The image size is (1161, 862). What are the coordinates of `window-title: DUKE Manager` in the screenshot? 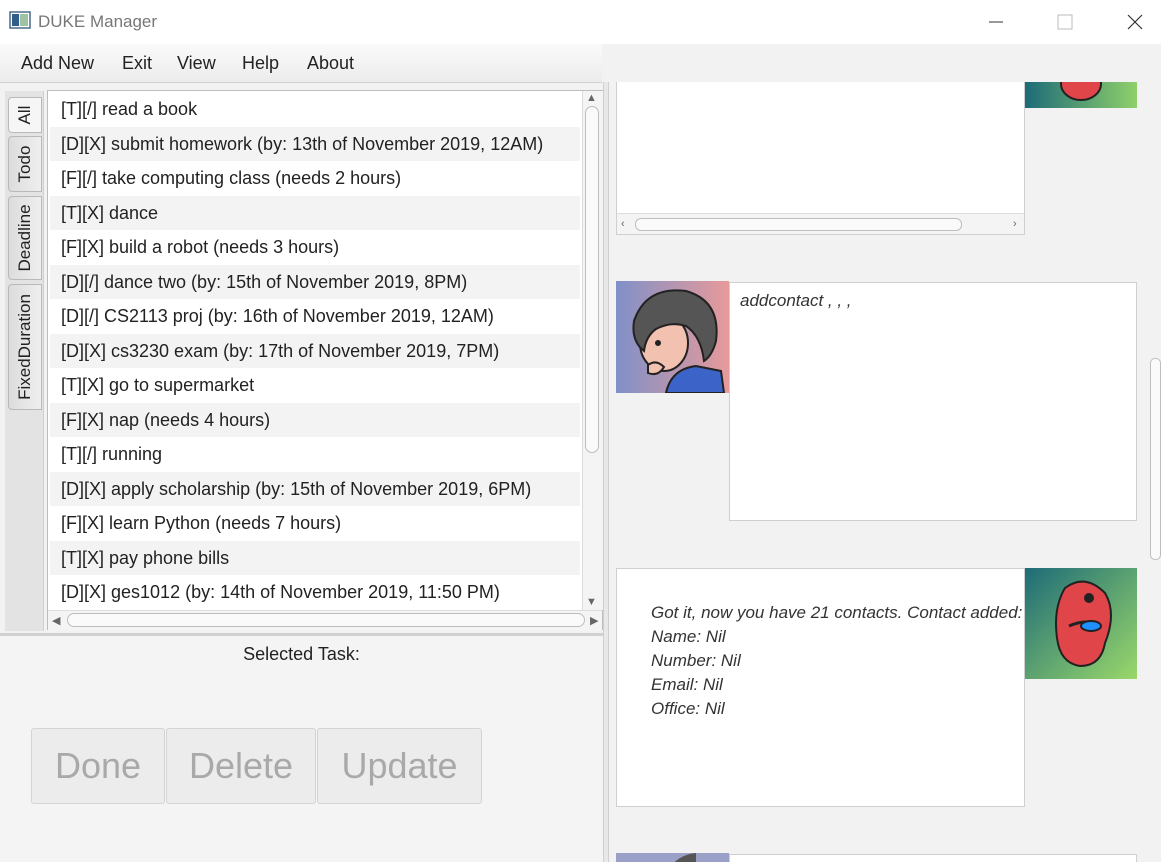 It's located at (98, 21).